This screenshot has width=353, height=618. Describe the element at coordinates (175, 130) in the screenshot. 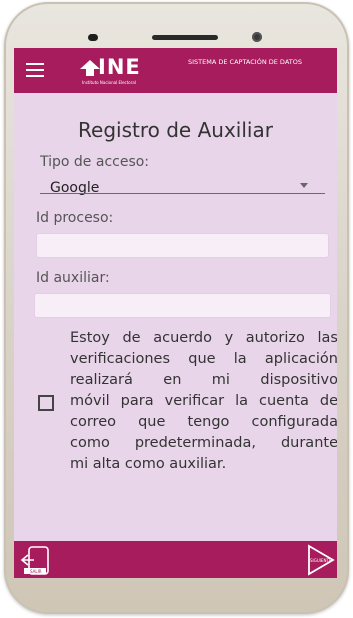

I see `page-title: Registro de Auxiliar` at that location.